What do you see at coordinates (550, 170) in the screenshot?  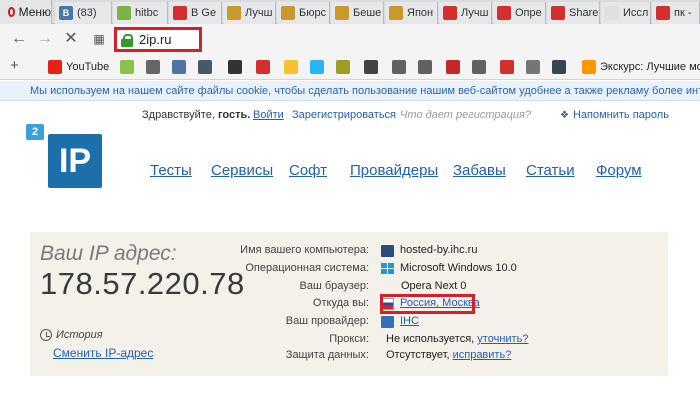 I see `nav-articles: Статьи` at bounding box center [550, 170].